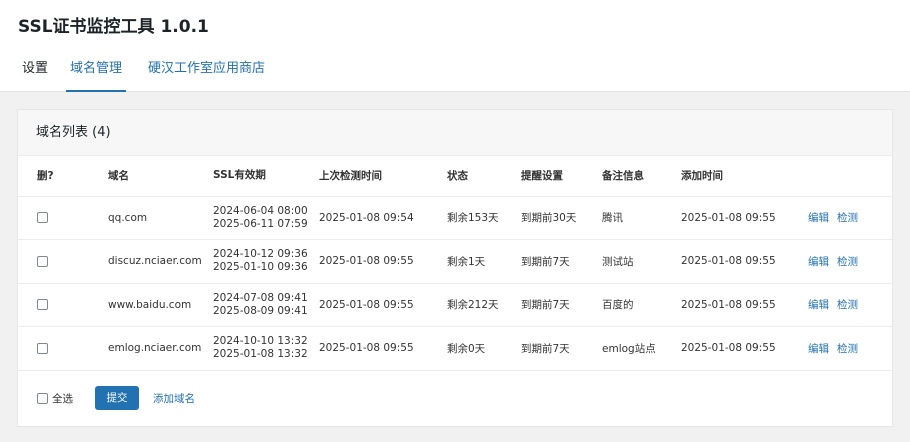 This screenshot has width=910, height=442. What do you see at coordinates (484, 218) in the screenshot?
I see `status-cell: 剩余153天` at bounding box center [484, 218].